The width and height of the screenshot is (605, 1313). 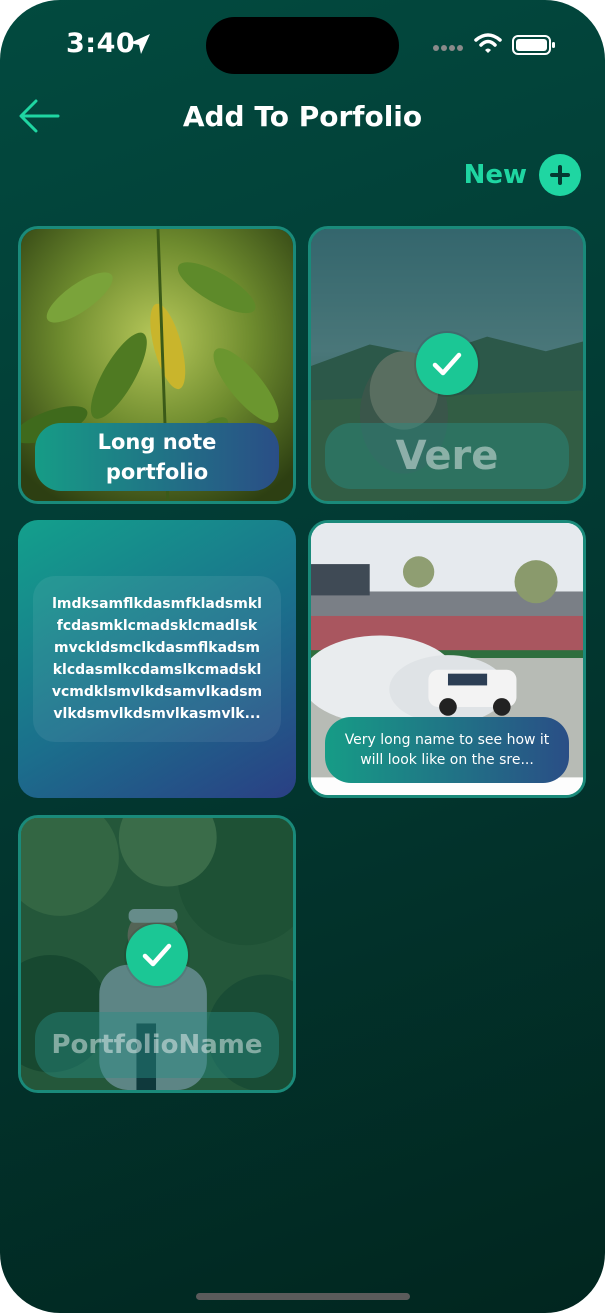 What do you see at coordinates (495, 175) in the screenshot?
I see `new-label: New` at bounding box center [495, 175].